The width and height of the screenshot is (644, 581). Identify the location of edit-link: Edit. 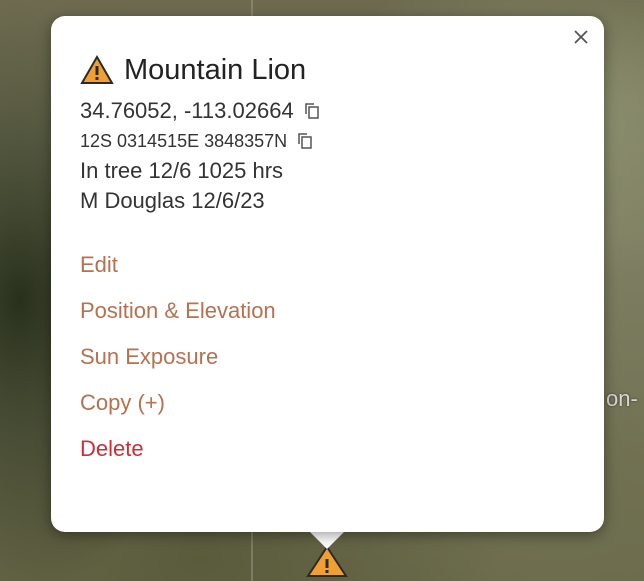
(330, 265).